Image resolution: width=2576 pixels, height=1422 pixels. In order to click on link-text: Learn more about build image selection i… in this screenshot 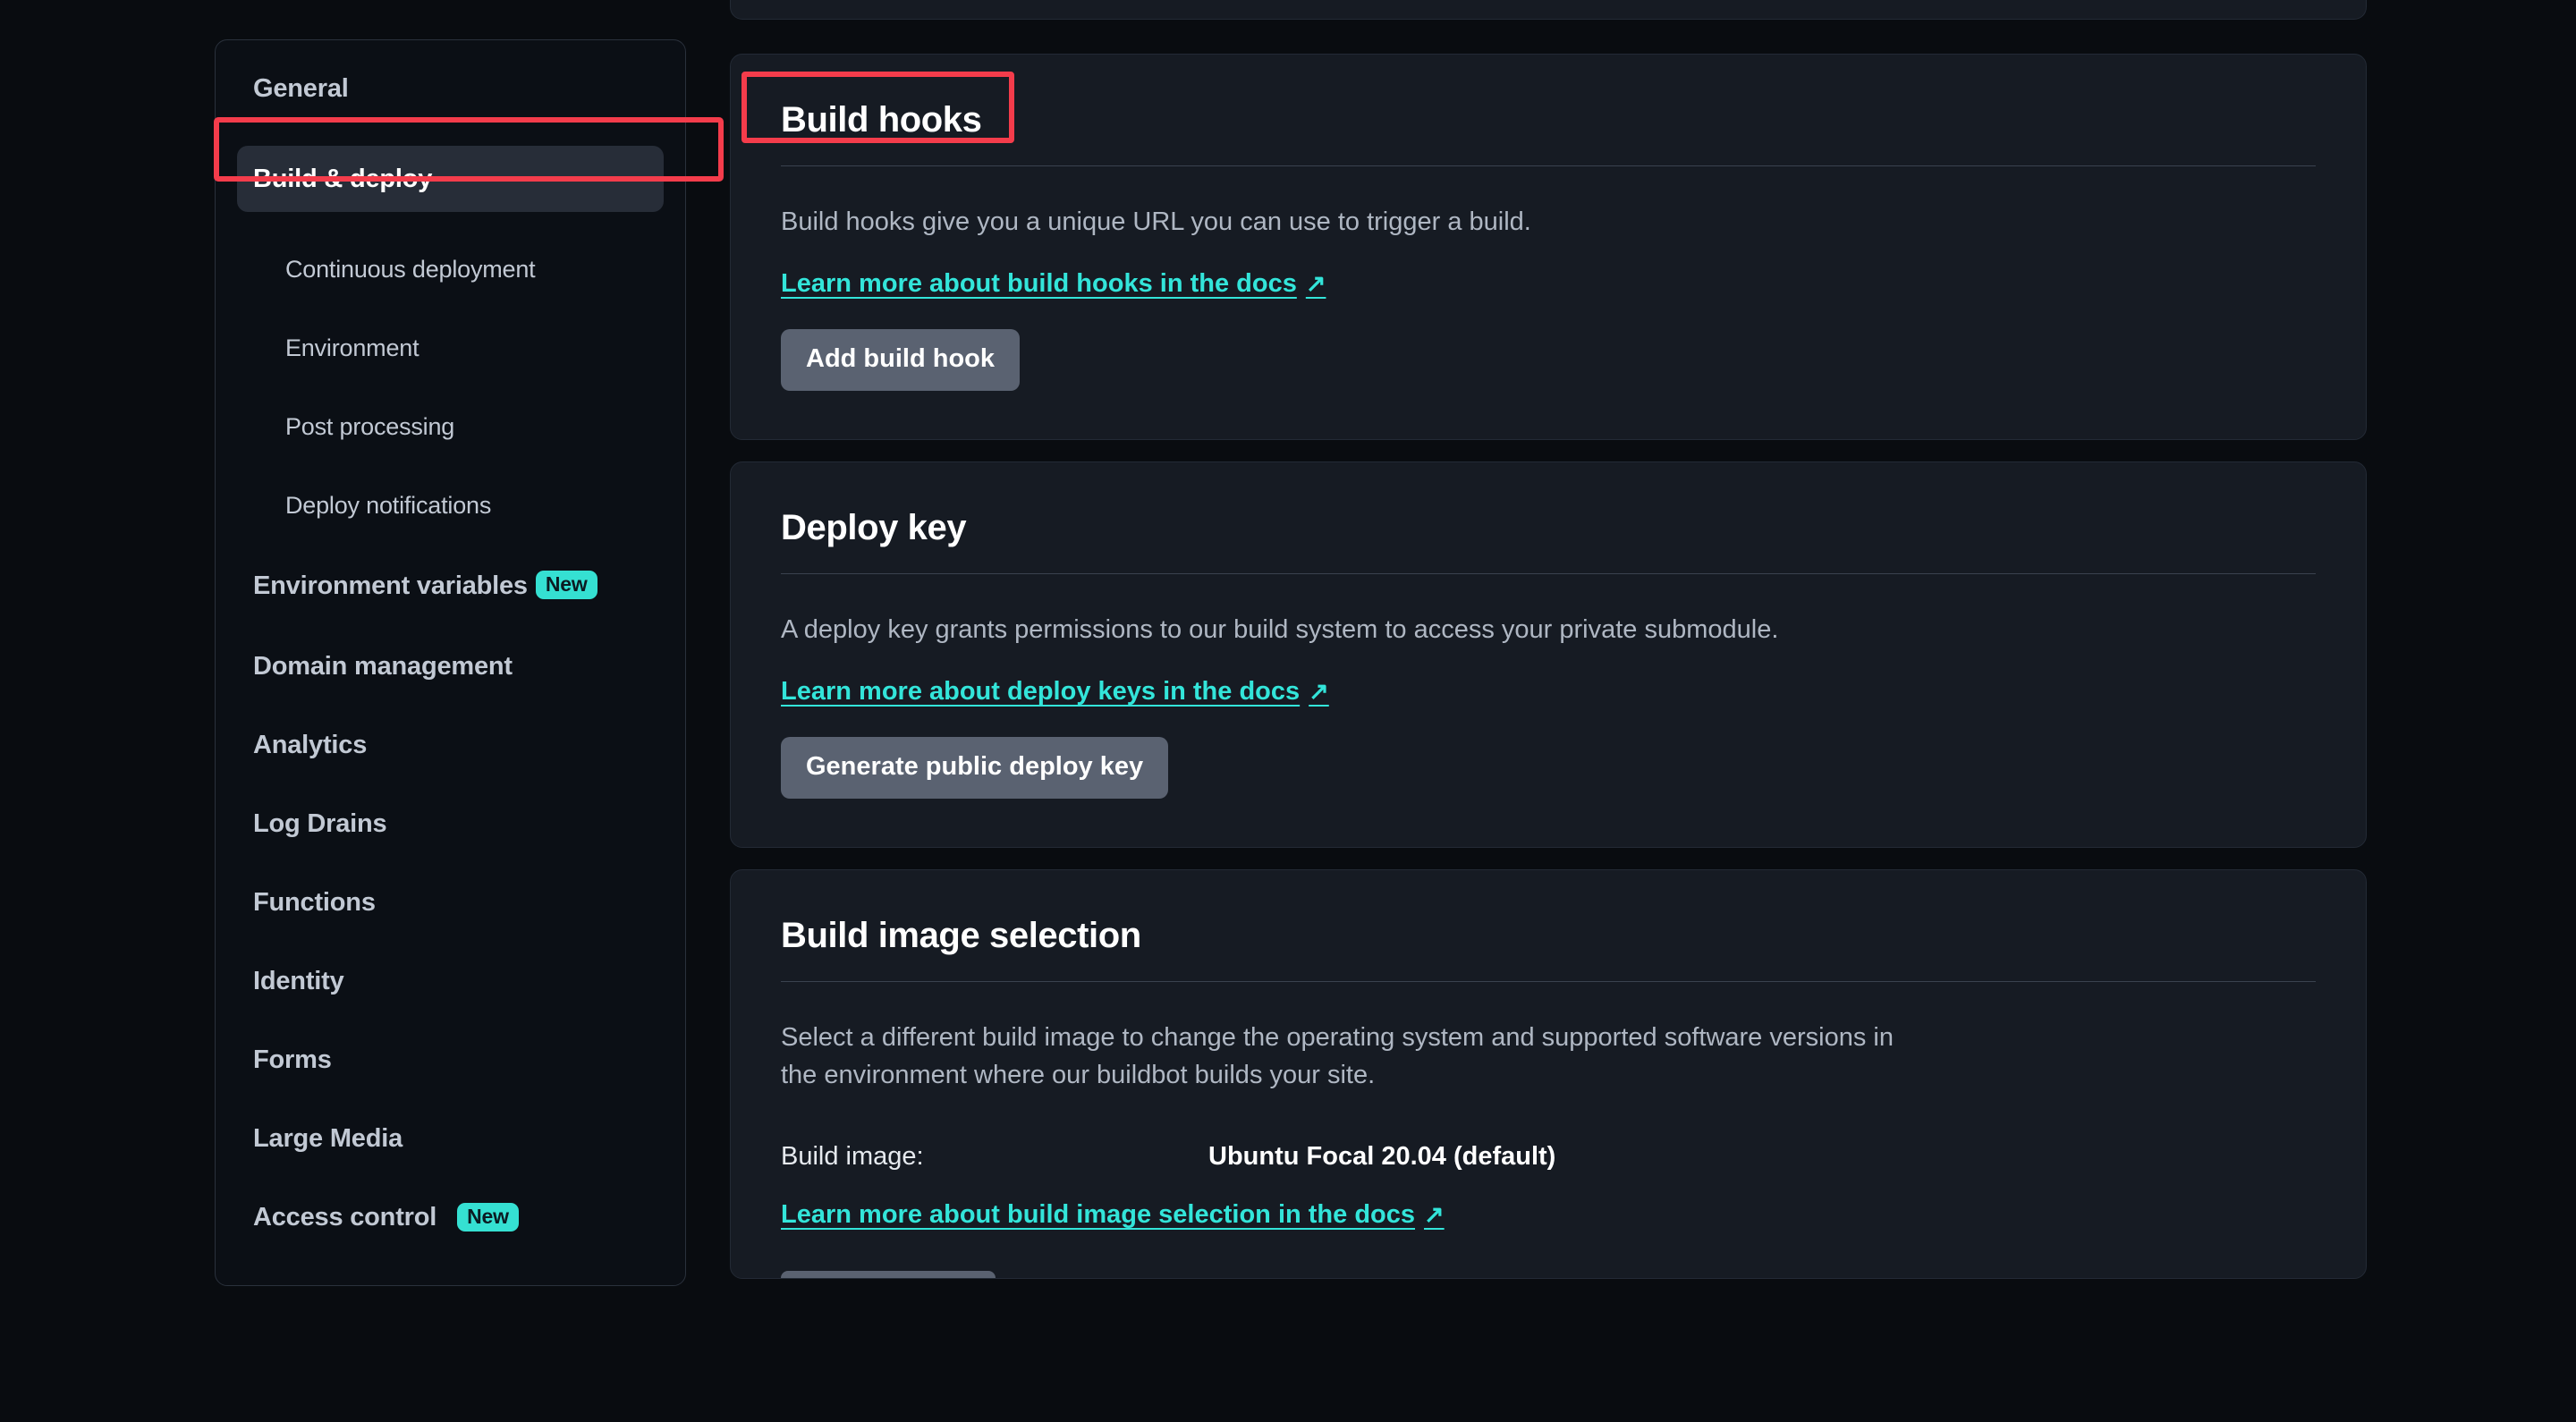, I will do `click(1098, 1214)`.